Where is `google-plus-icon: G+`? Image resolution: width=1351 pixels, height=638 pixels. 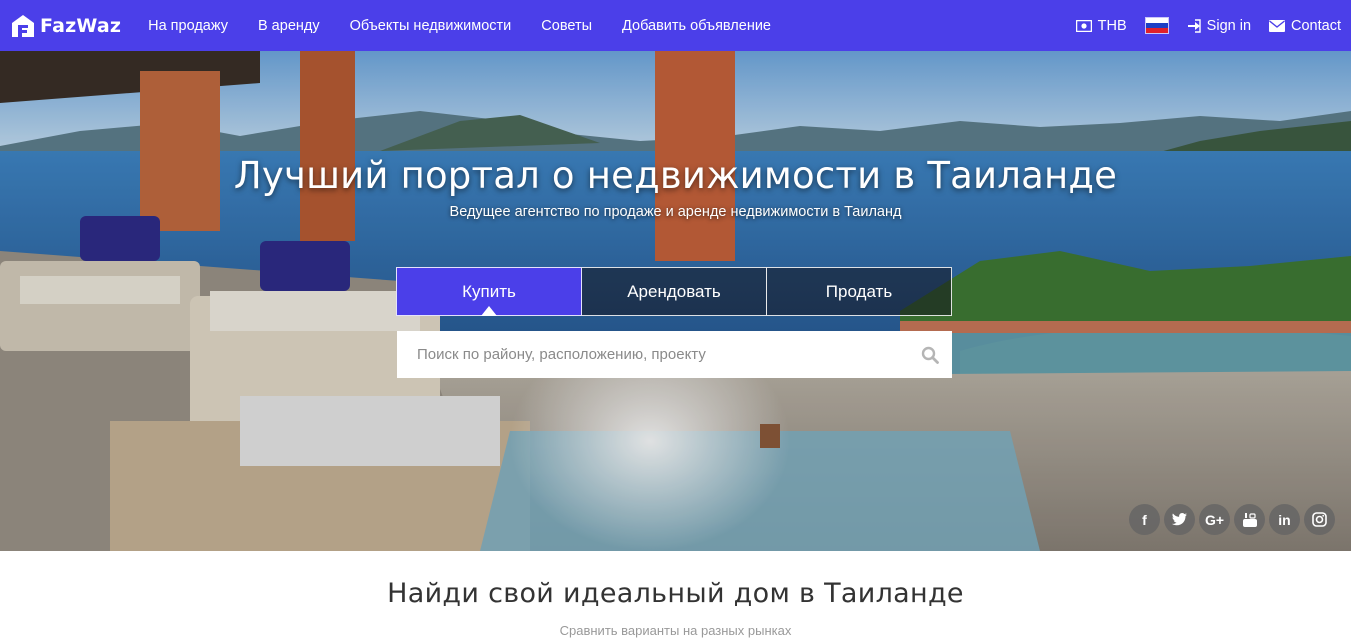 google-plus-icon: G+ is located at coordinates (1214, 519).